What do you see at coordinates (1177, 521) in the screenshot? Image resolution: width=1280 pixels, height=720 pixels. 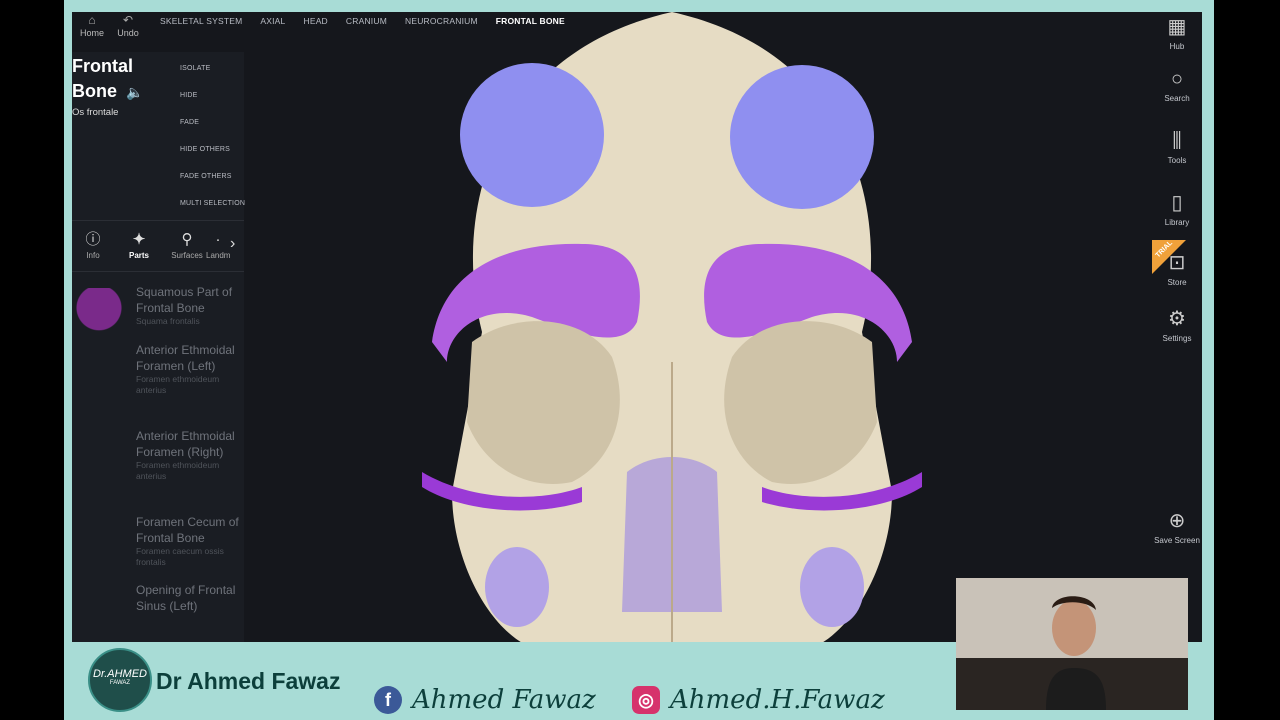 I see `plus-icon: ⊕` at bounding box center [1177, 521].